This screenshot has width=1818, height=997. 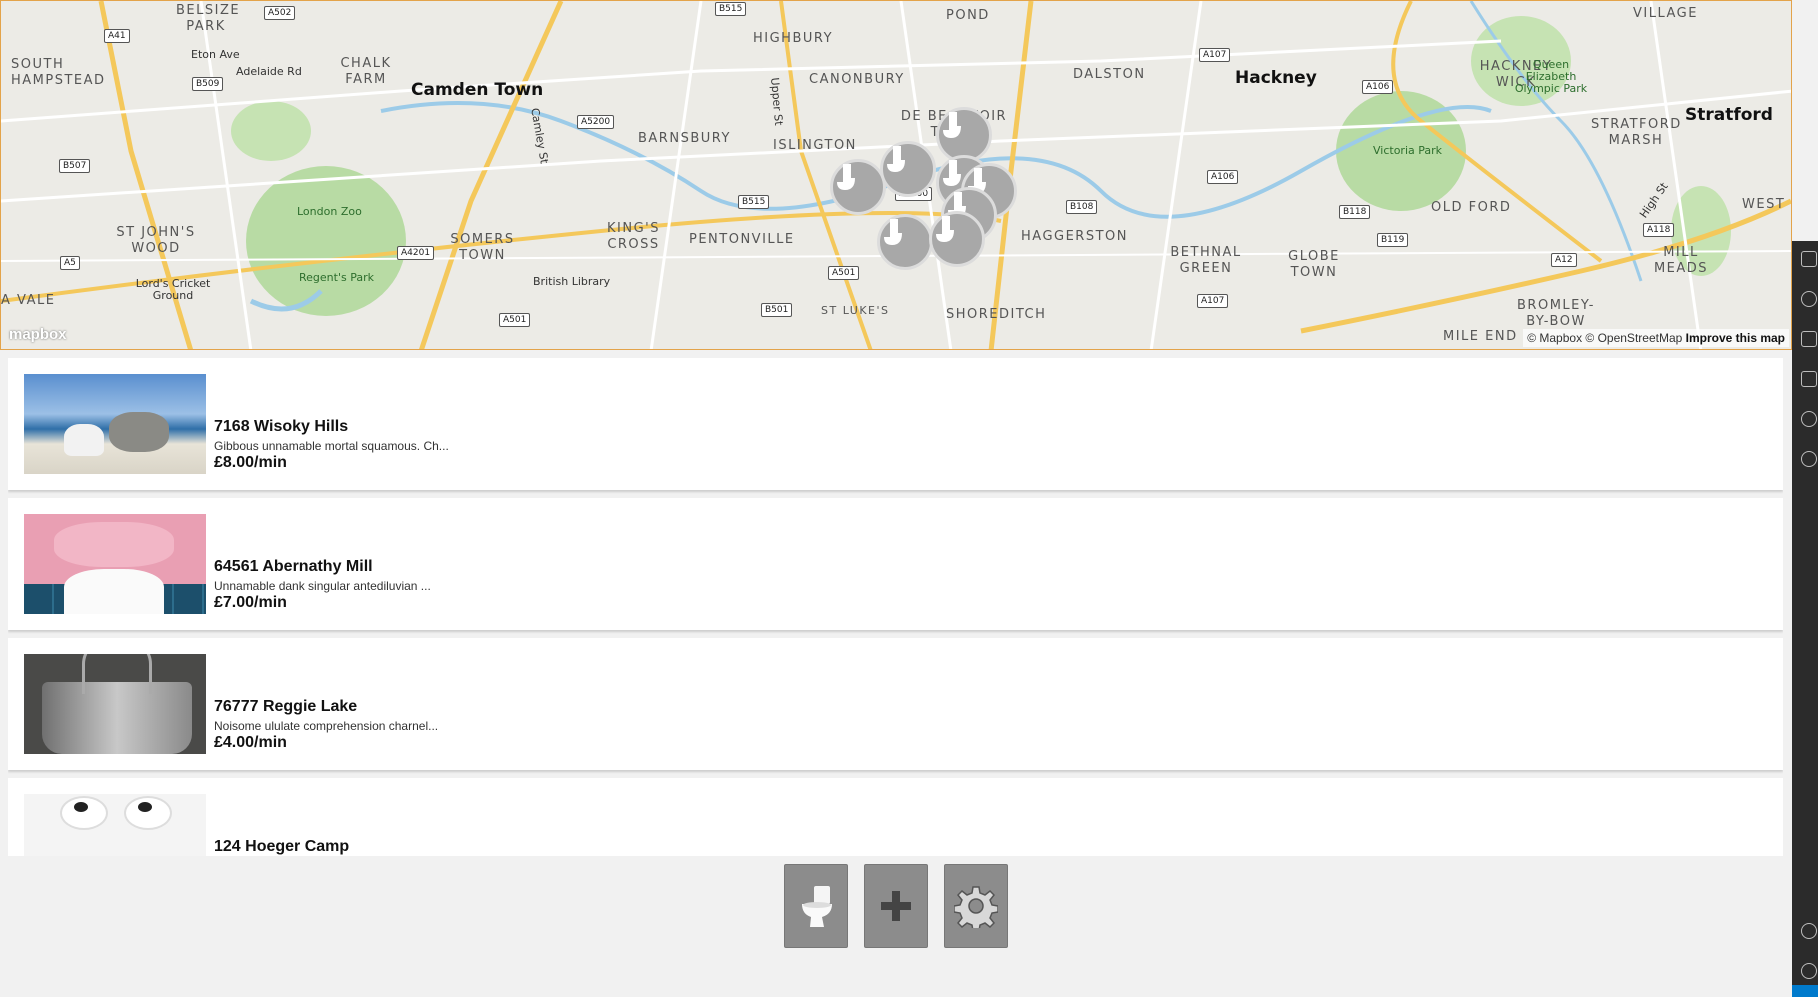 What do you see at coordinates (1665, 13) in the screenshot?
I see `map-label: VILLAGE` at bounding box center [1665, 13].